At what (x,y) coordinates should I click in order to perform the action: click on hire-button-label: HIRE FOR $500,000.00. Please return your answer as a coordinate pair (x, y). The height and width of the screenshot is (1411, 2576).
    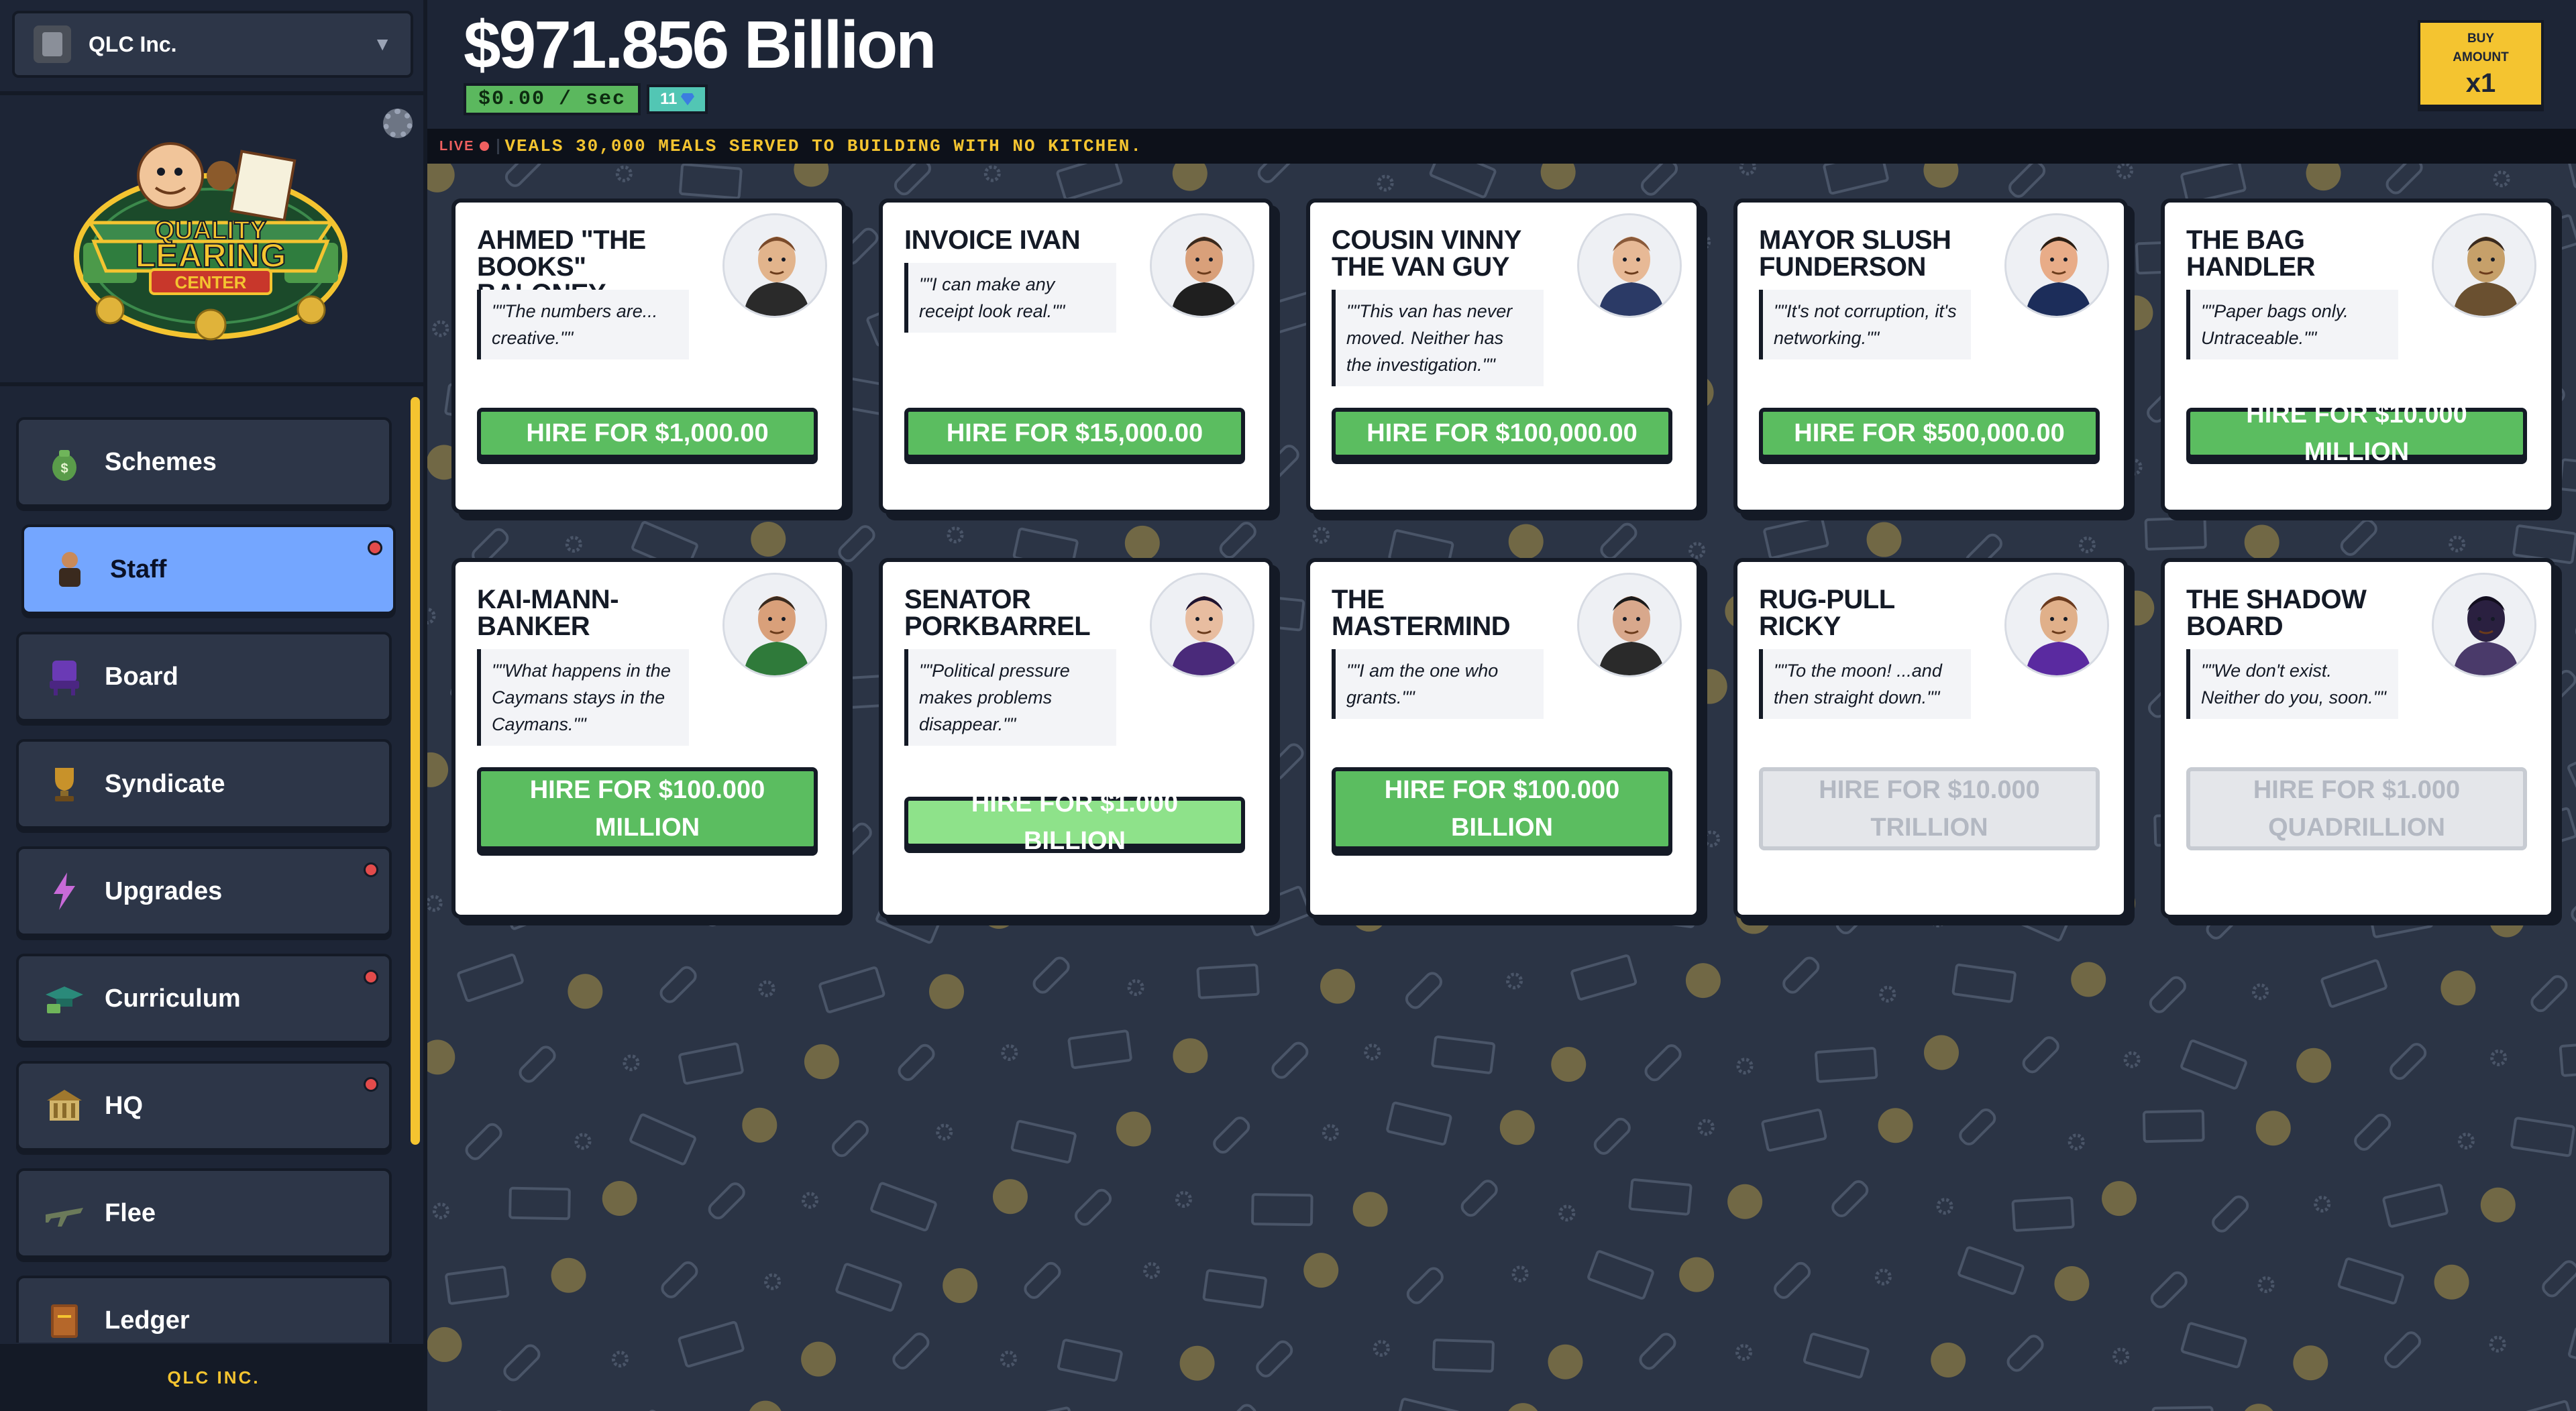
    Looking at the image, I should click on (1929, 433).